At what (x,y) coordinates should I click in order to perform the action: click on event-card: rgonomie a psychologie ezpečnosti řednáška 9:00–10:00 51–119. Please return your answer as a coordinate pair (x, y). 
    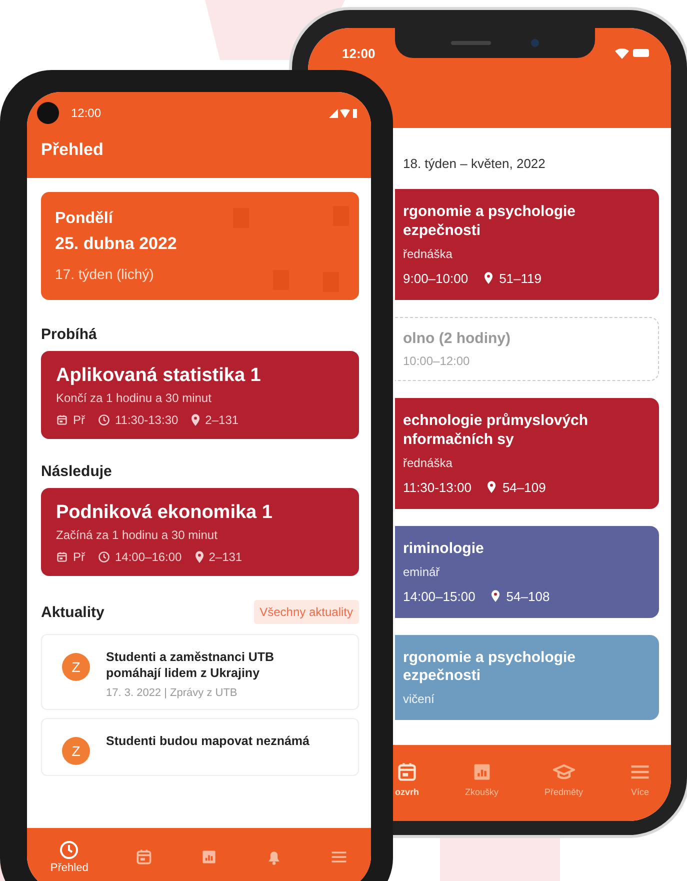
    Looking at the image, I should click on (527, 244).